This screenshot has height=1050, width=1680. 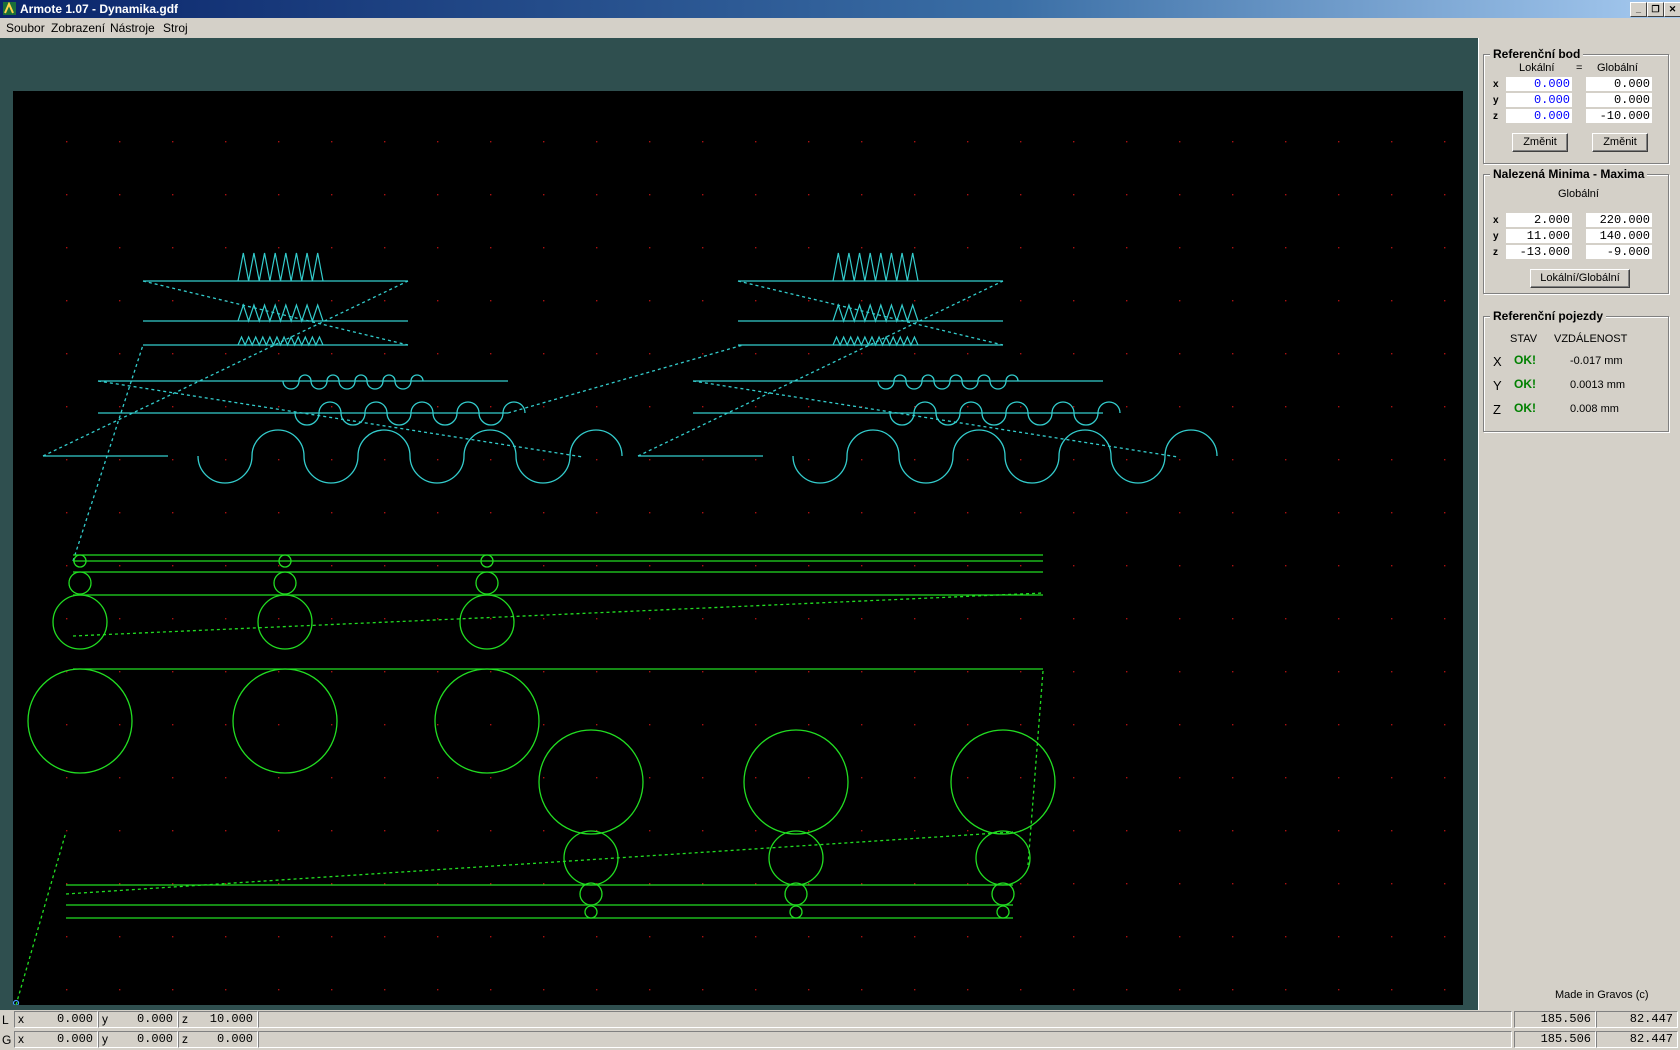 What do you see at coordinates (7, 1040) in the screenshot?
I see `status-row-letter: G` at bounding box center [7, 1040].